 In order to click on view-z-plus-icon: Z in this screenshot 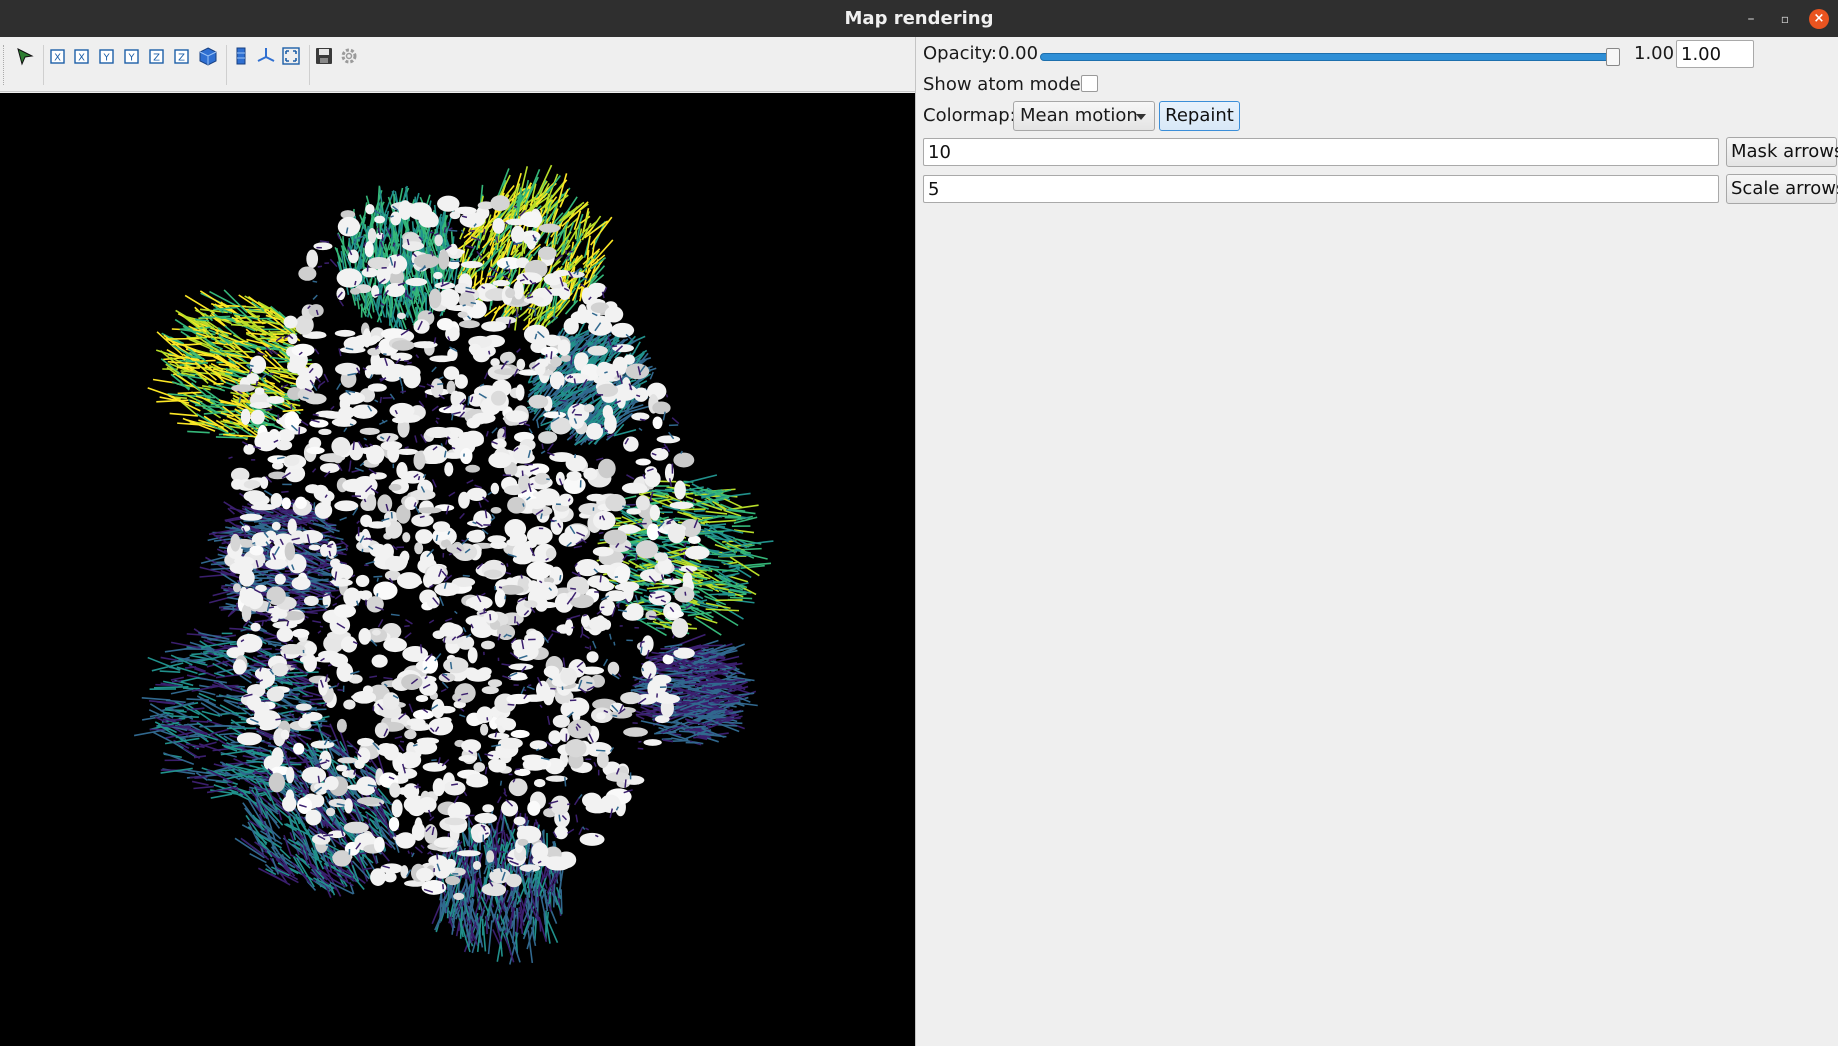, I will do `click(157, 56)`.